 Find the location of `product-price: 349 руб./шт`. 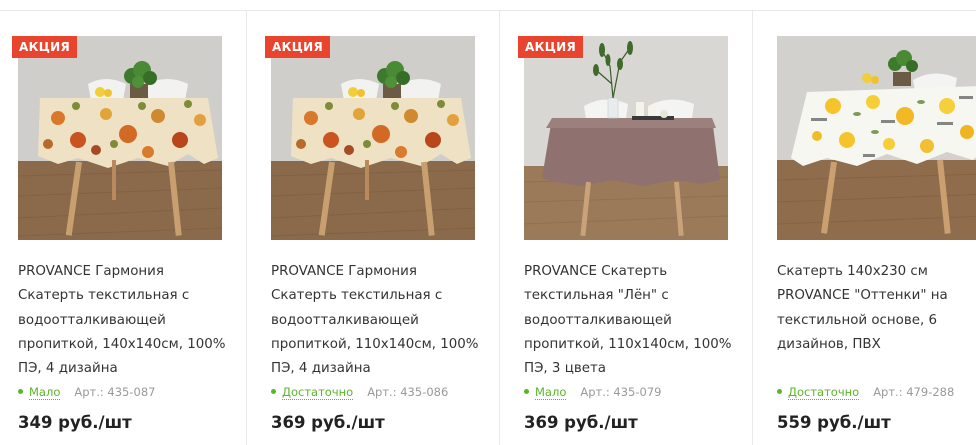

product-price: 349 руб./шт is located at coordinates (75, 422).